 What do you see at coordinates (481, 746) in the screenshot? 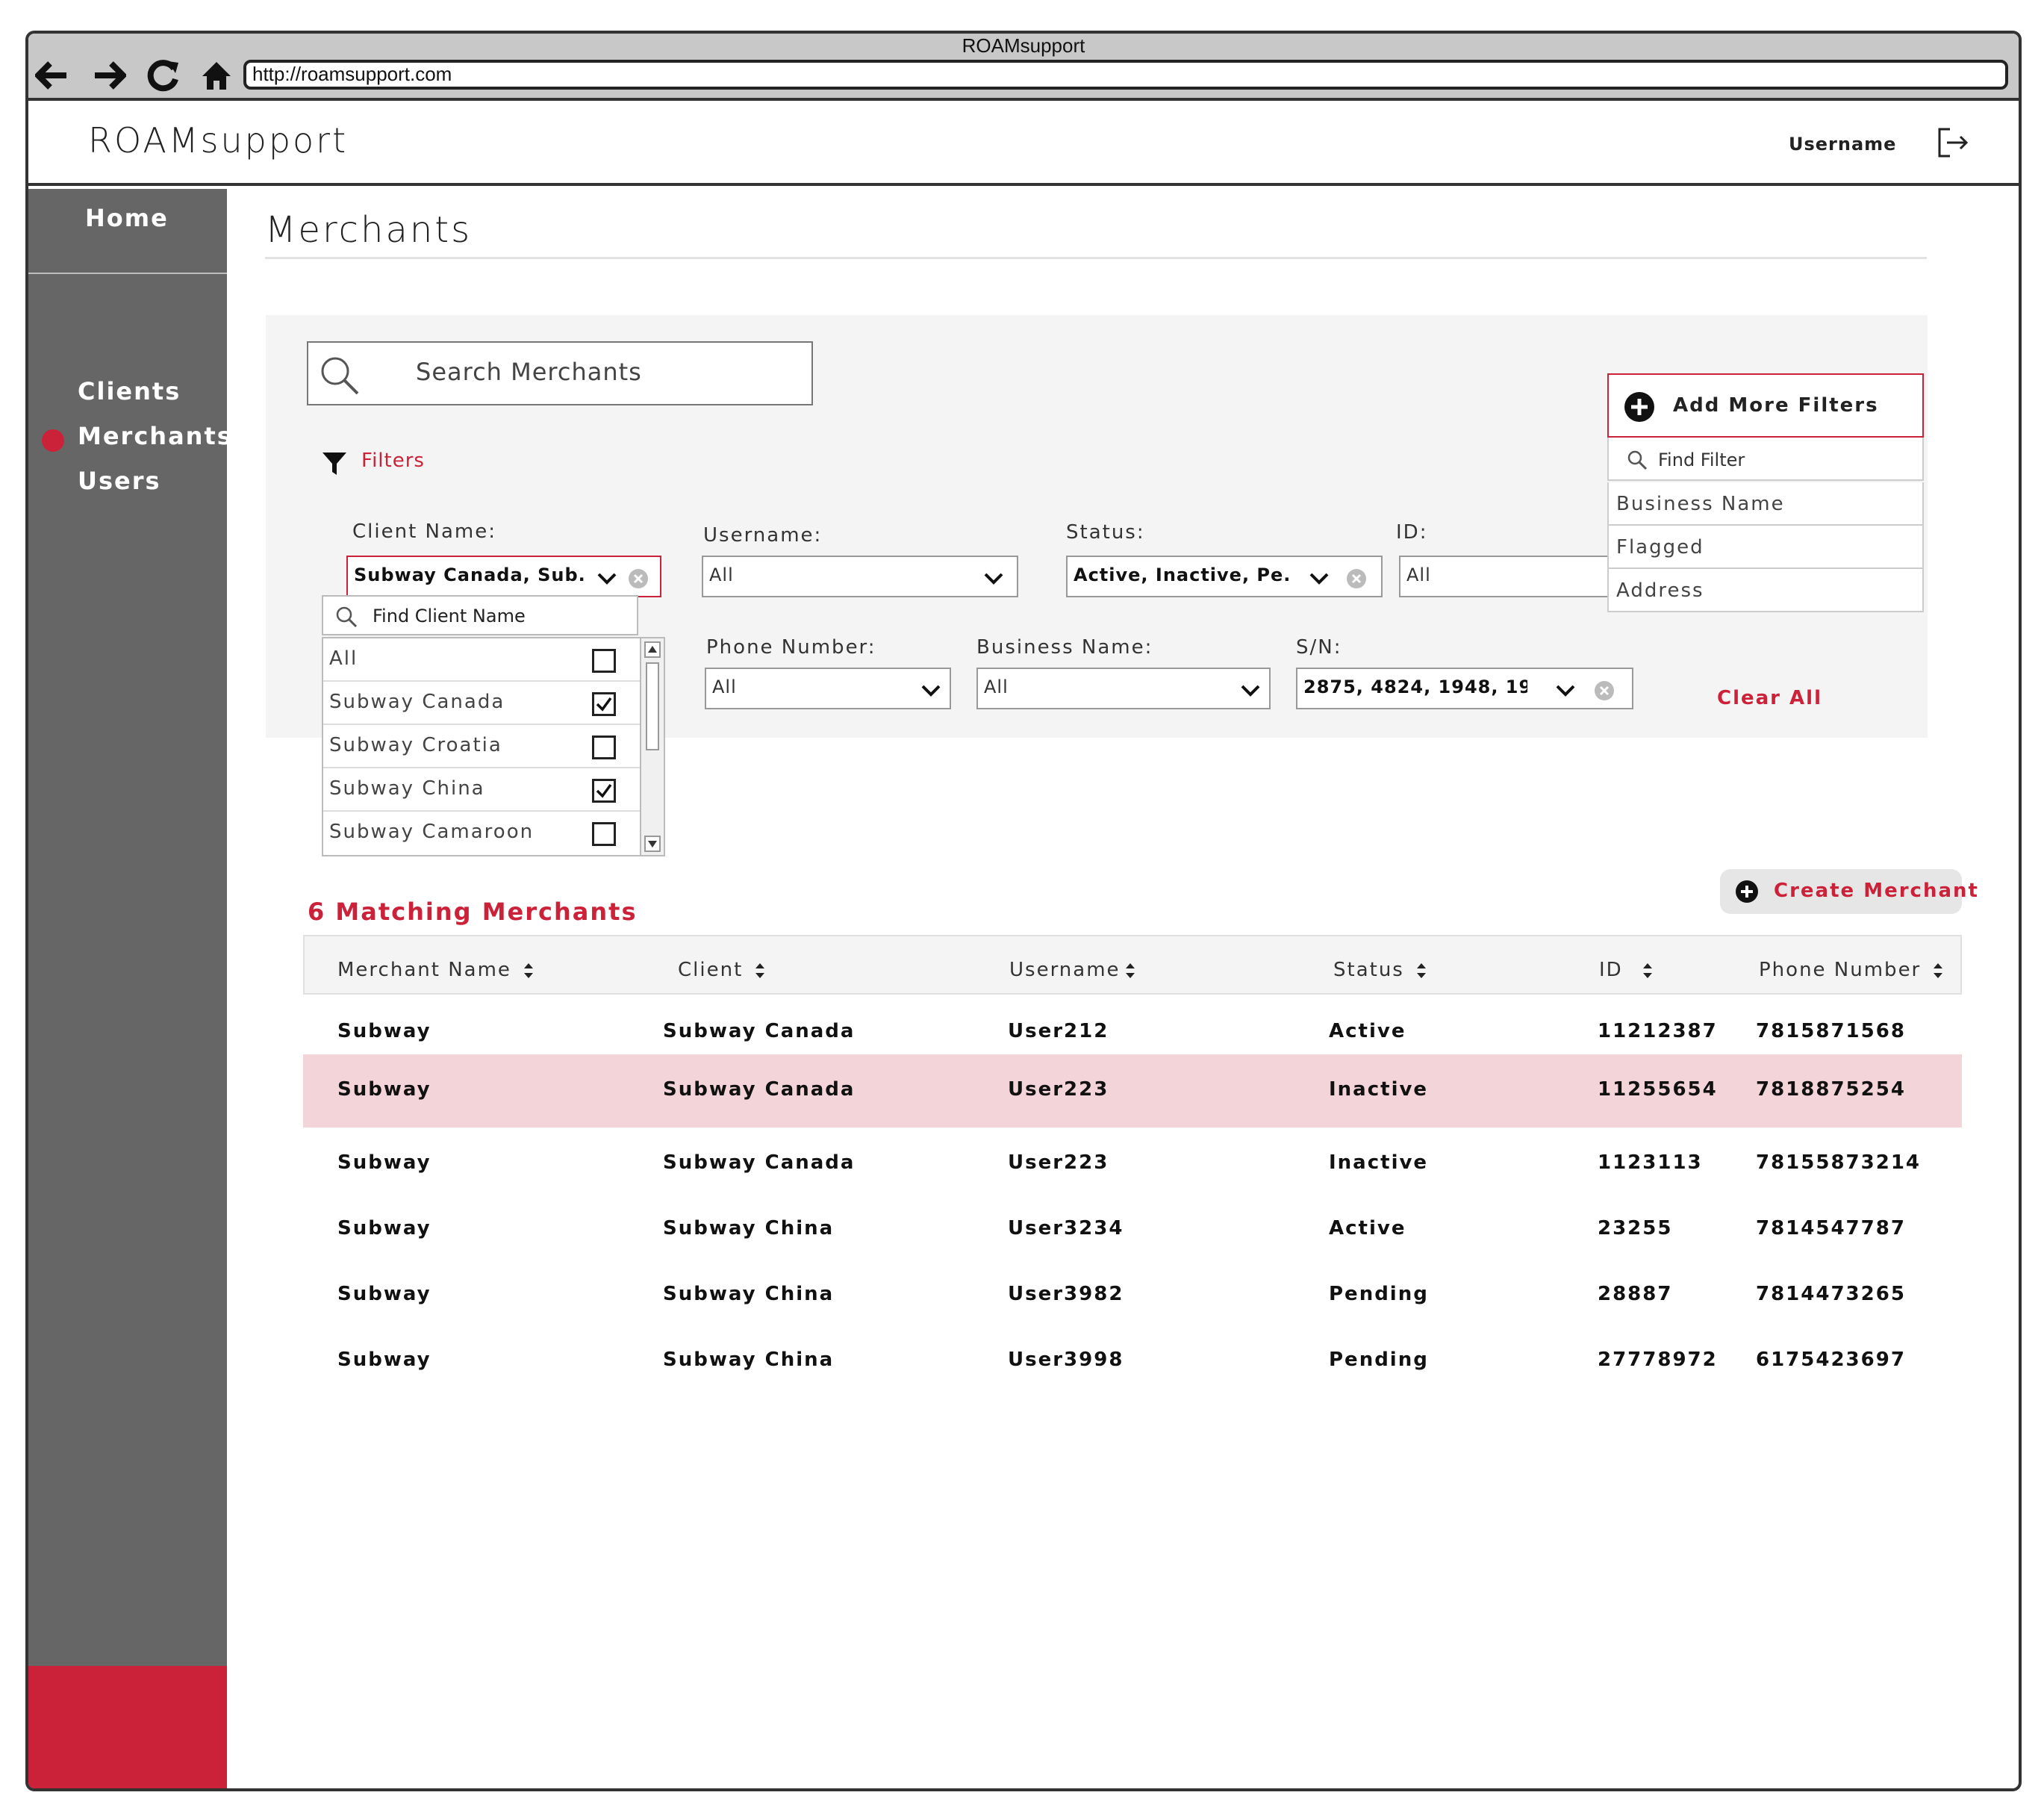
I see `client-option: Subway Croatia` at bounding box center [481, 746].